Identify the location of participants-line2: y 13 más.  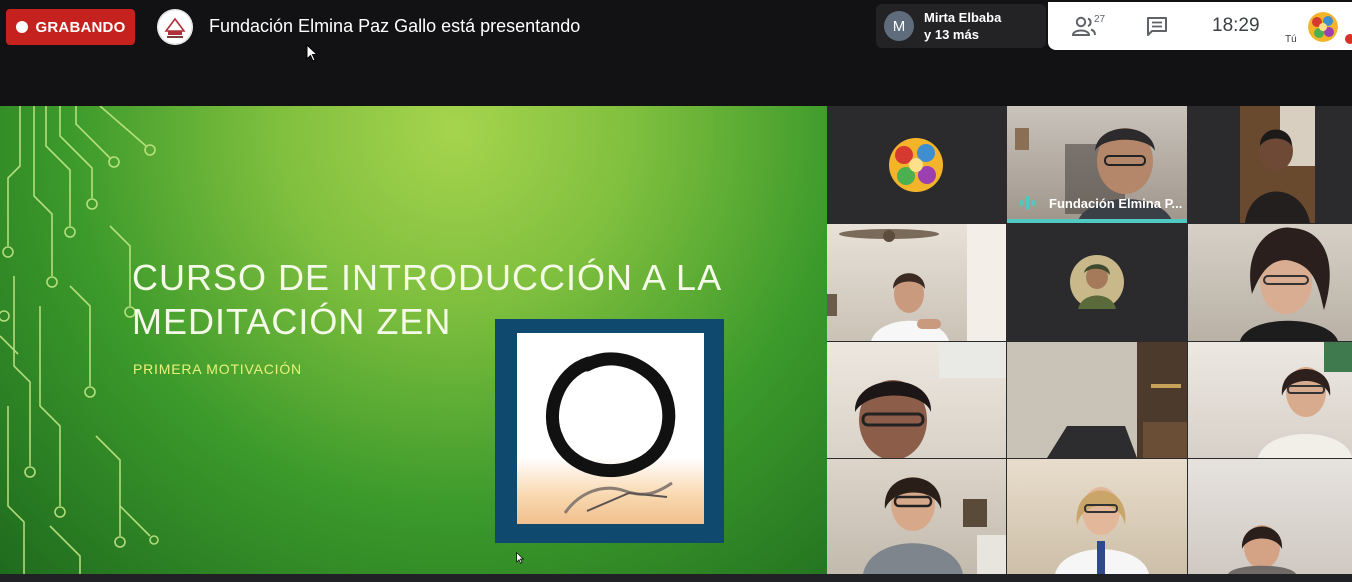
(951, 34).